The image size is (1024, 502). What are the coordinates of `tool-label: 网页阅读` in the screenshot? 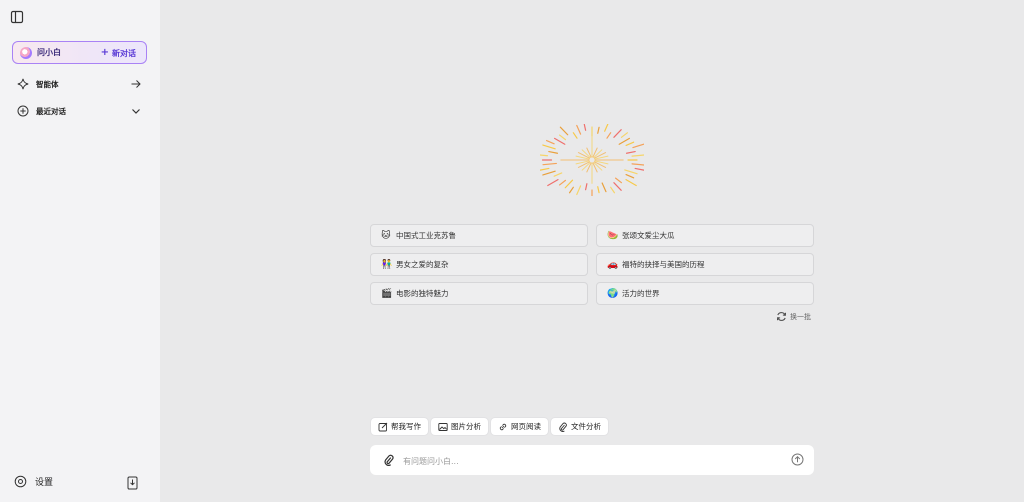 It's located at (526, 426).